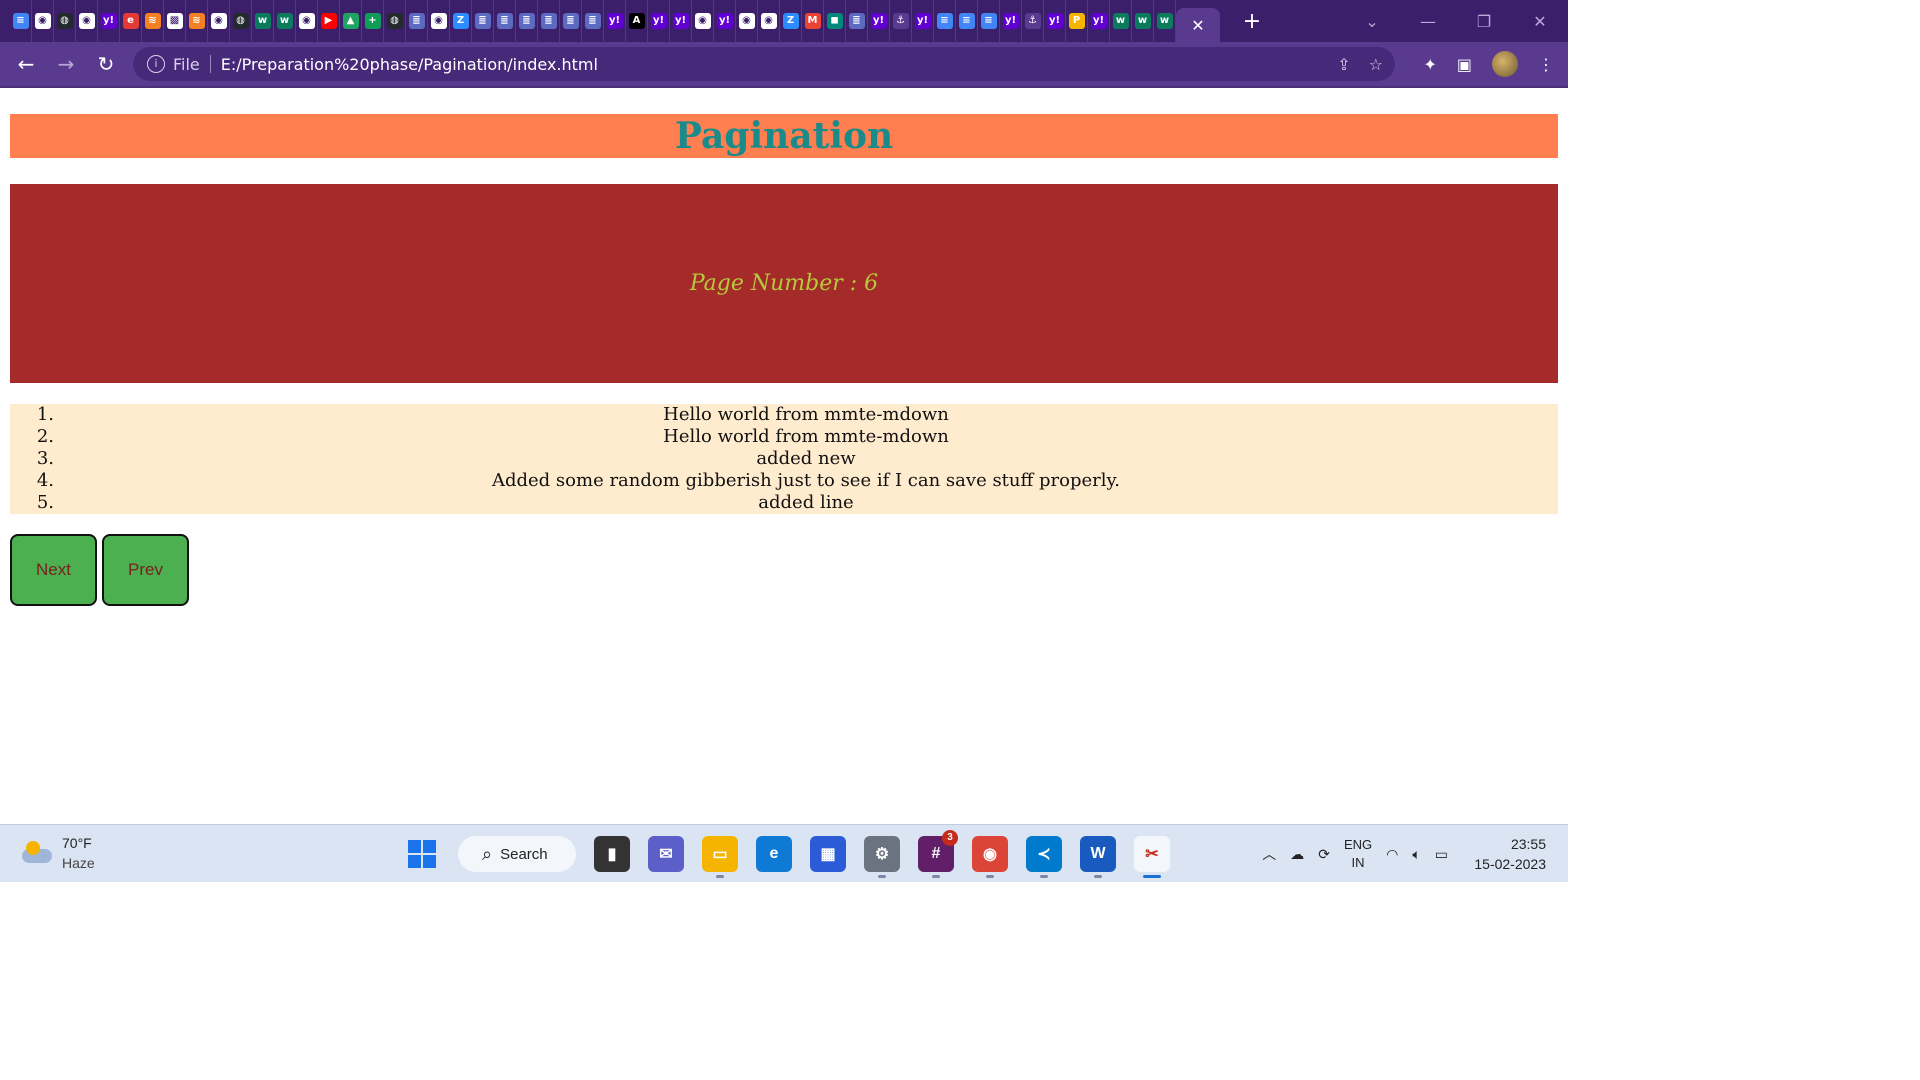 This screenshot has width=1920, height=1080. I want to click on tab-50: w, so click(1121, 21).